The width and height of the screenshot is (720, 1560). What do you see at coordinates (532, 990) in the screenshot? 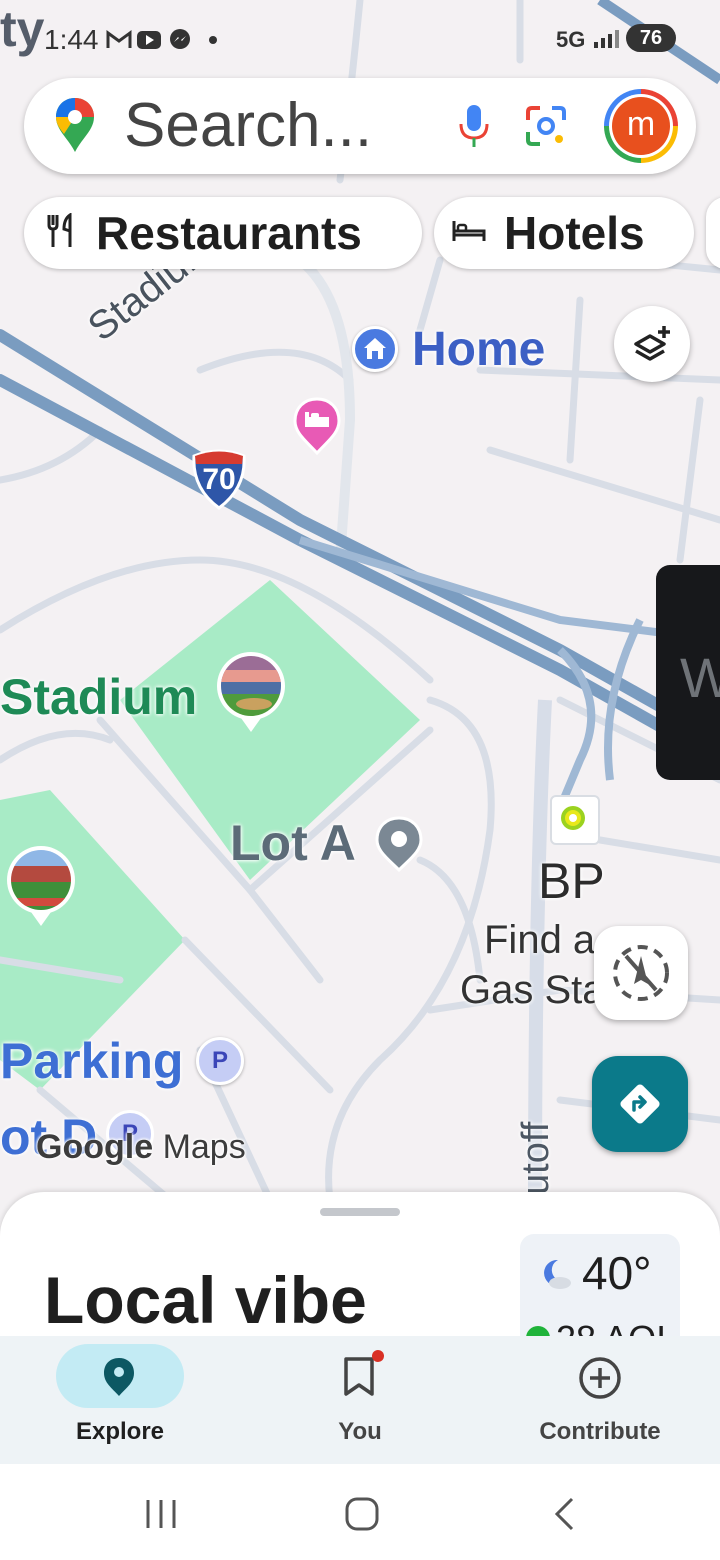
I see `bp-subtitle-line2: Gas Sta` at bounding box center [532, 990].